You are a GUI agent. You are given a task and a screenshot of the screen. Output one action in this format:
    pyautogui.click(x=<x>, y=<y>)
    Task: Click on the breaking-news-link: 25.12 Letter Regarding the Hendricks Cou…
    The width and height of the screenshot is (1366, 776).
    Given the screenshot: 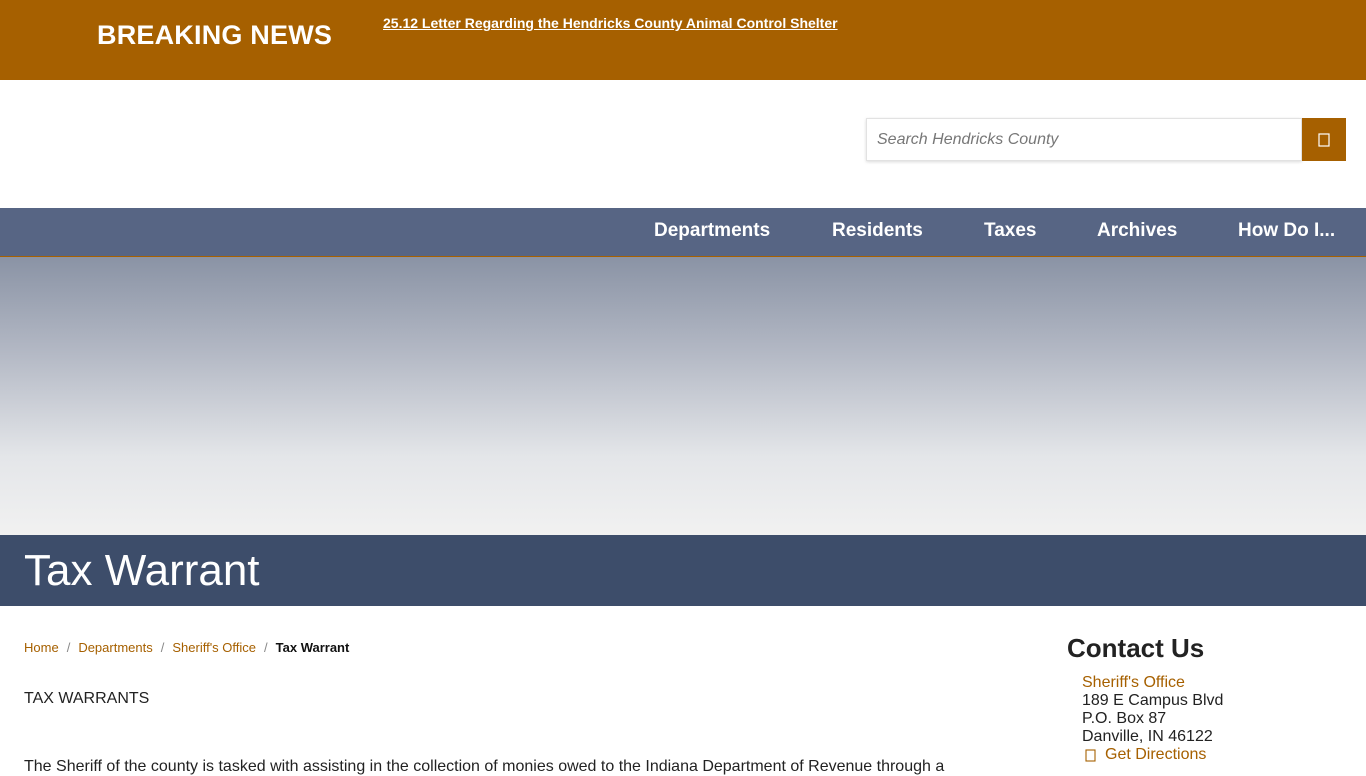 What is the action you would take?
    pyautogui.click(x=610, y=23)
    